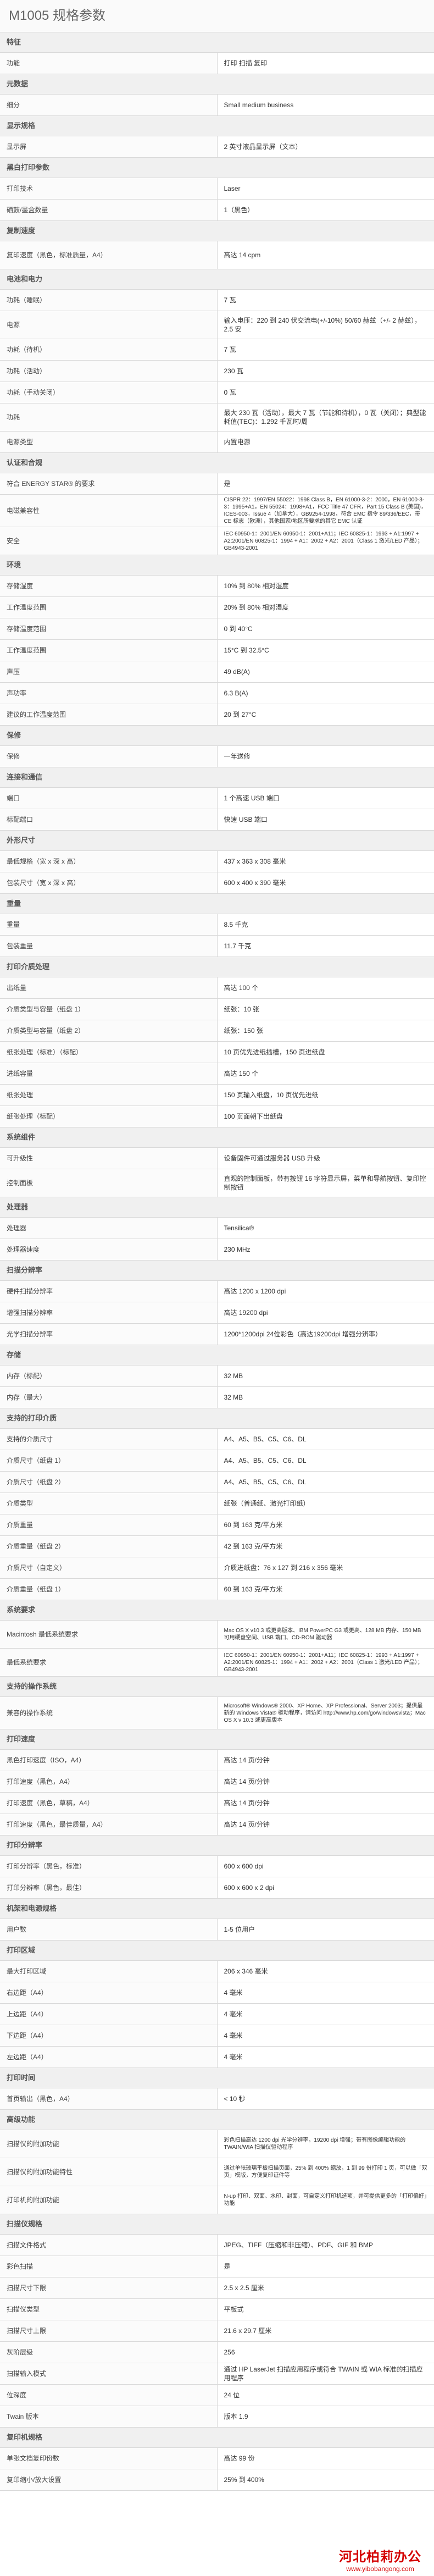  I want to click on spec-row: 声功率 6.3 B(A), so click(217, 693).